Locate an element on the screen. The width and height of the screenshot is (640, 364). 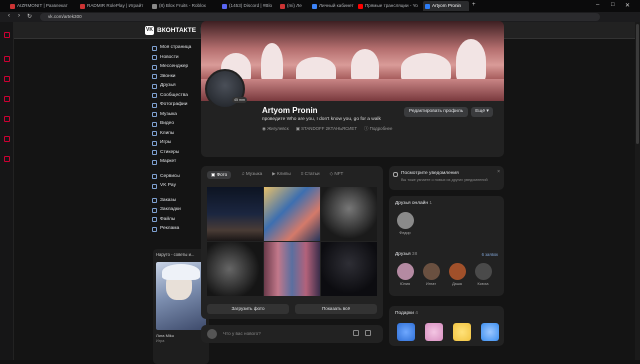
friend-item: Ксюха is located at coordinates (483, 274).